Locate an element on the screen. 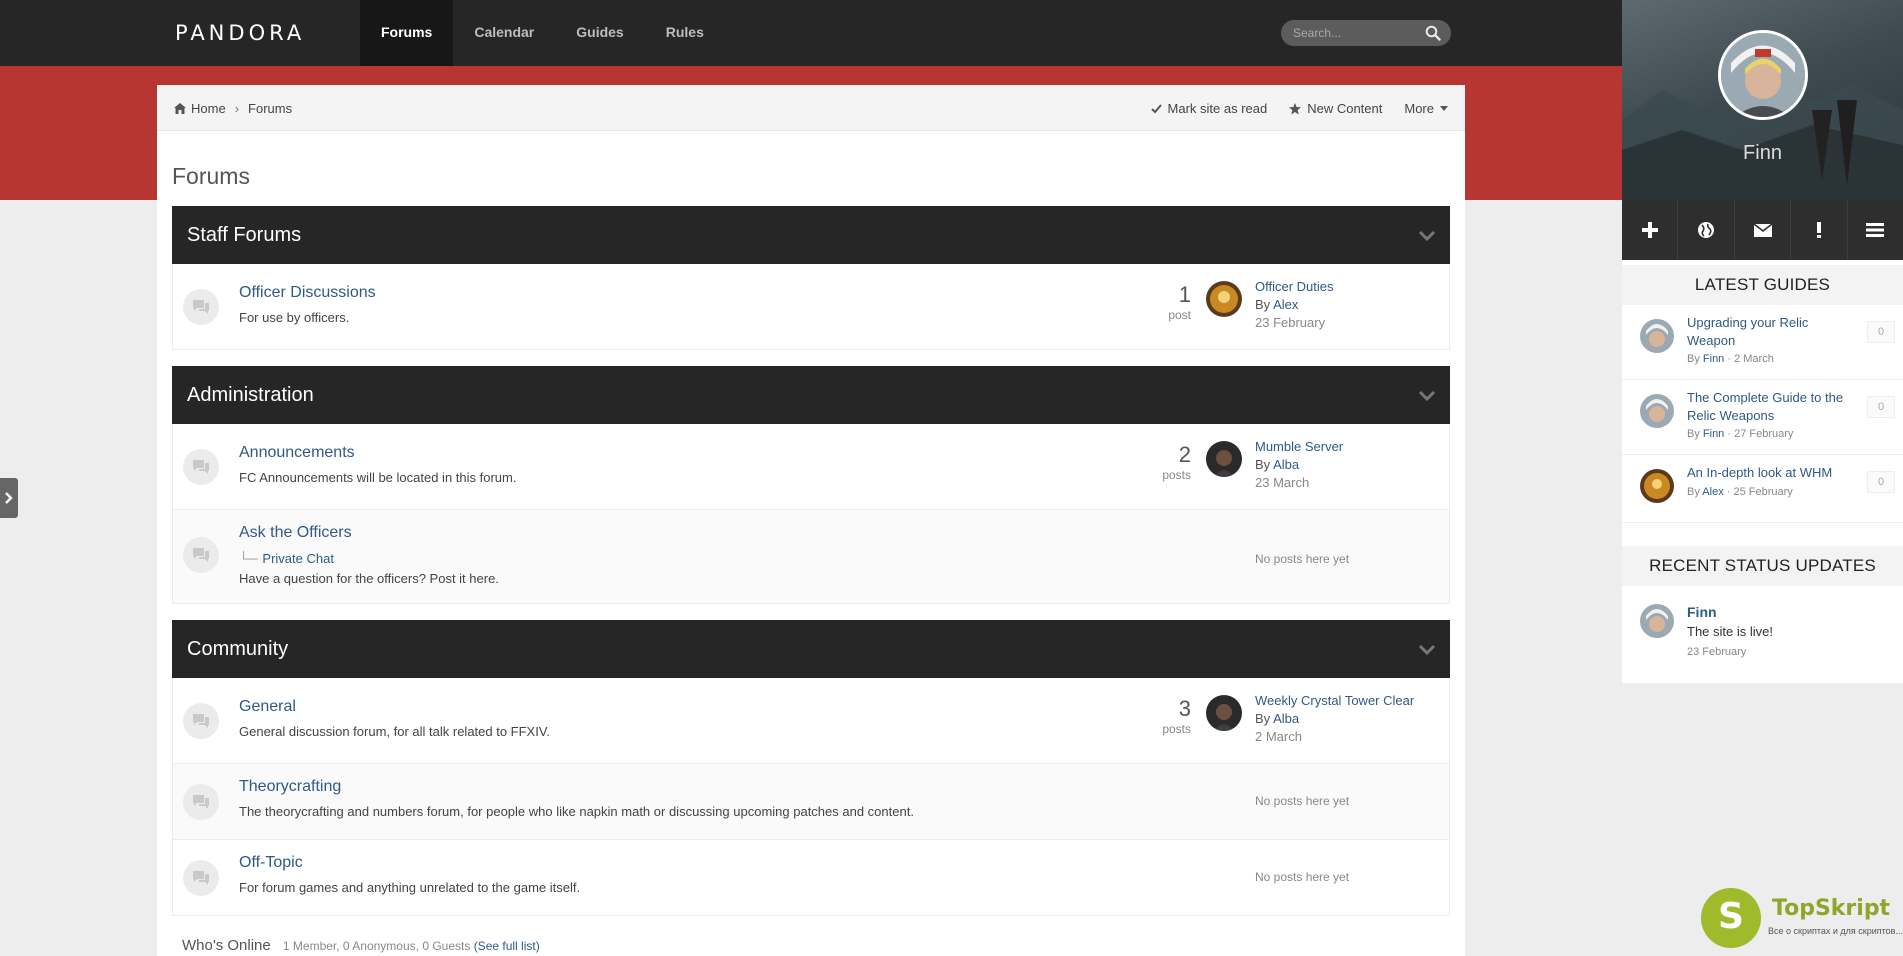  last-post-author-line: By Alex is located at coordinates (1294, 305).